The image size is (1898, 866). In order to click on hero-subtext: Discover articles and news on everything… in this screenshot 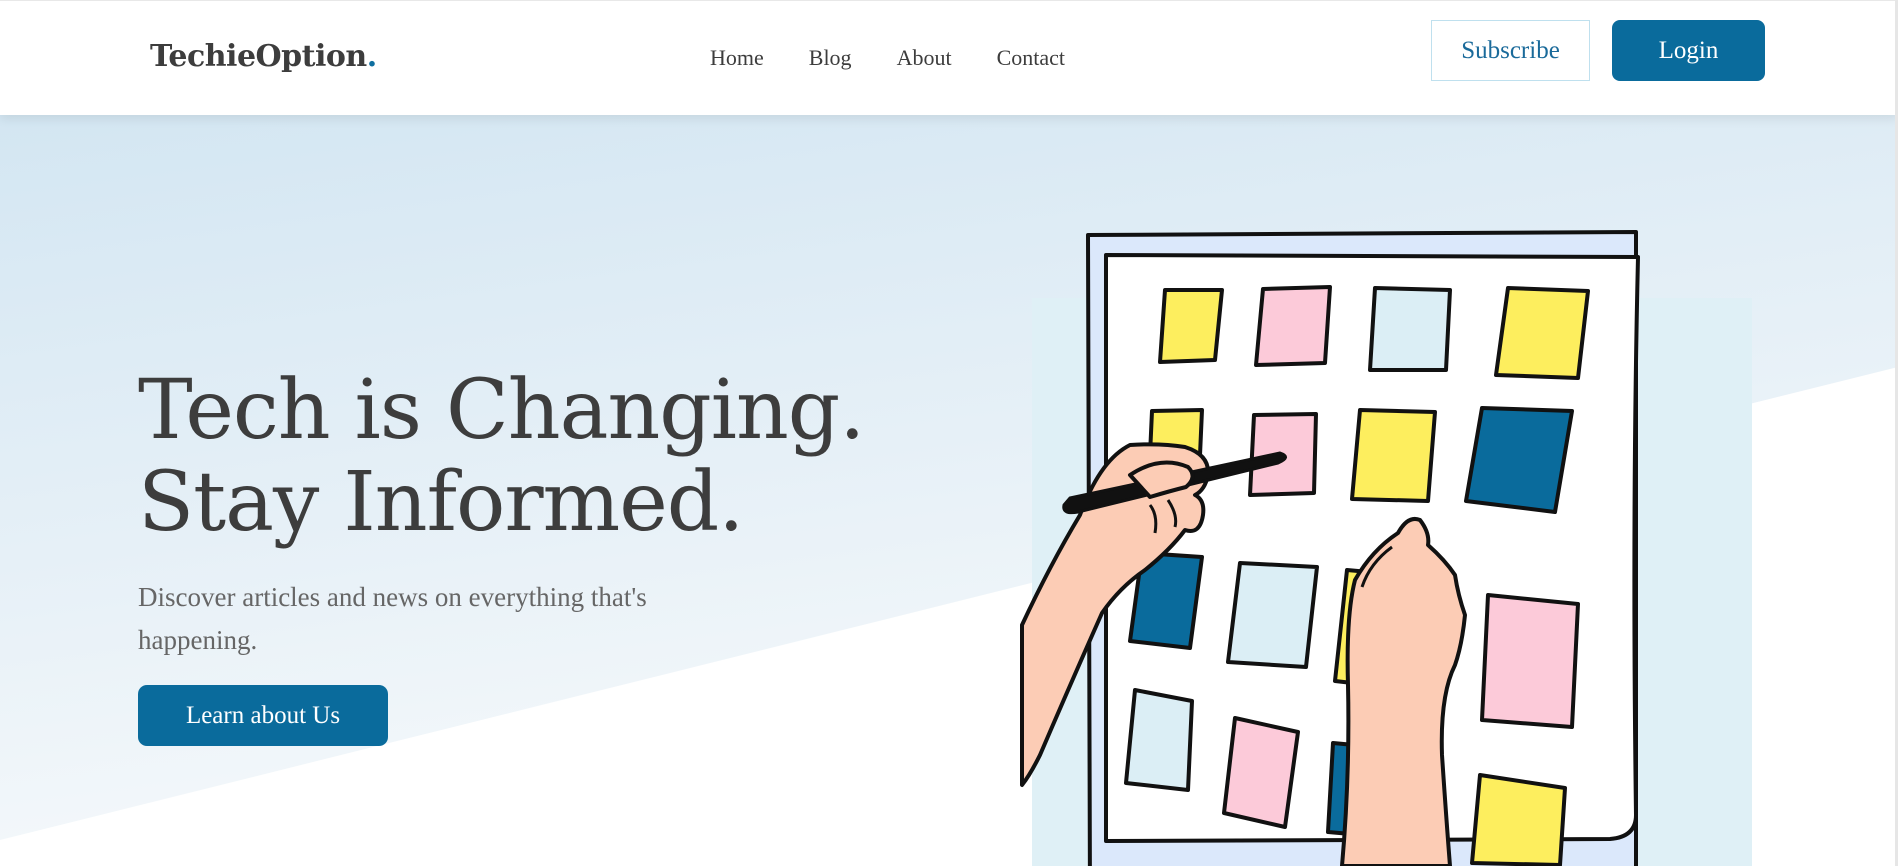, I will do `click(392, 618)`.